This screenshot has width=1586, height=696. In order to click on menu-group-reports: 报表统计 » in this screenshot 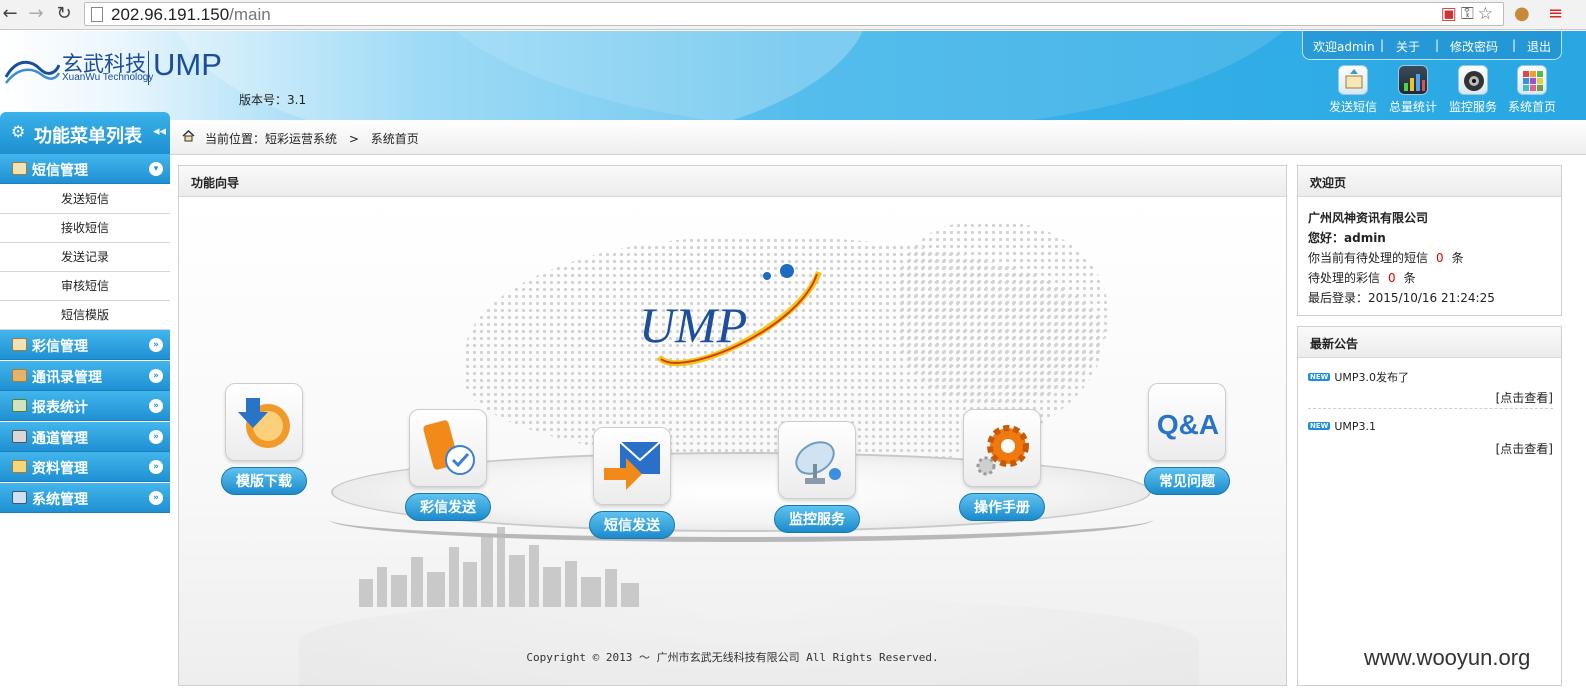, I will do `click(85, 406)`.